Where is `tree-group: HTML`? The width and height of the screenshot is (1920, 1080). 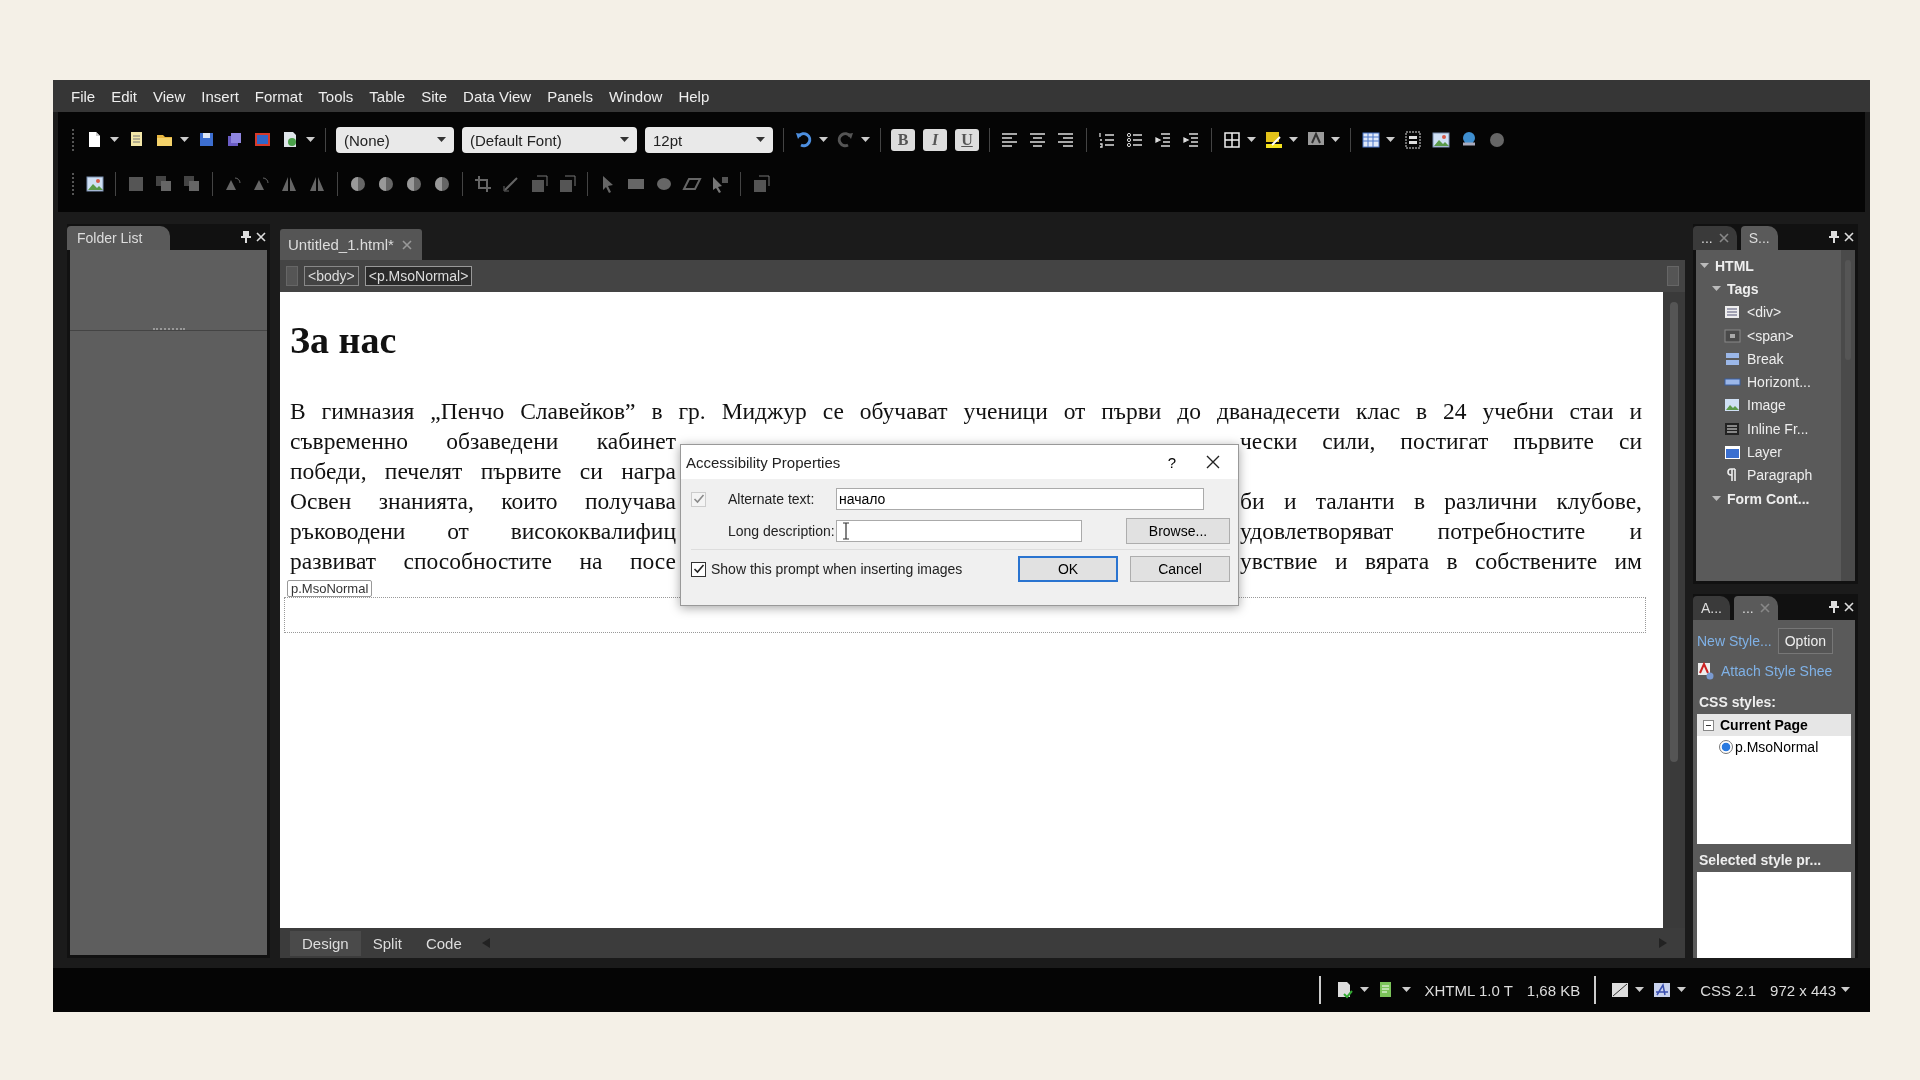 tree-group: HTML is located at coordinates (1734, 265).